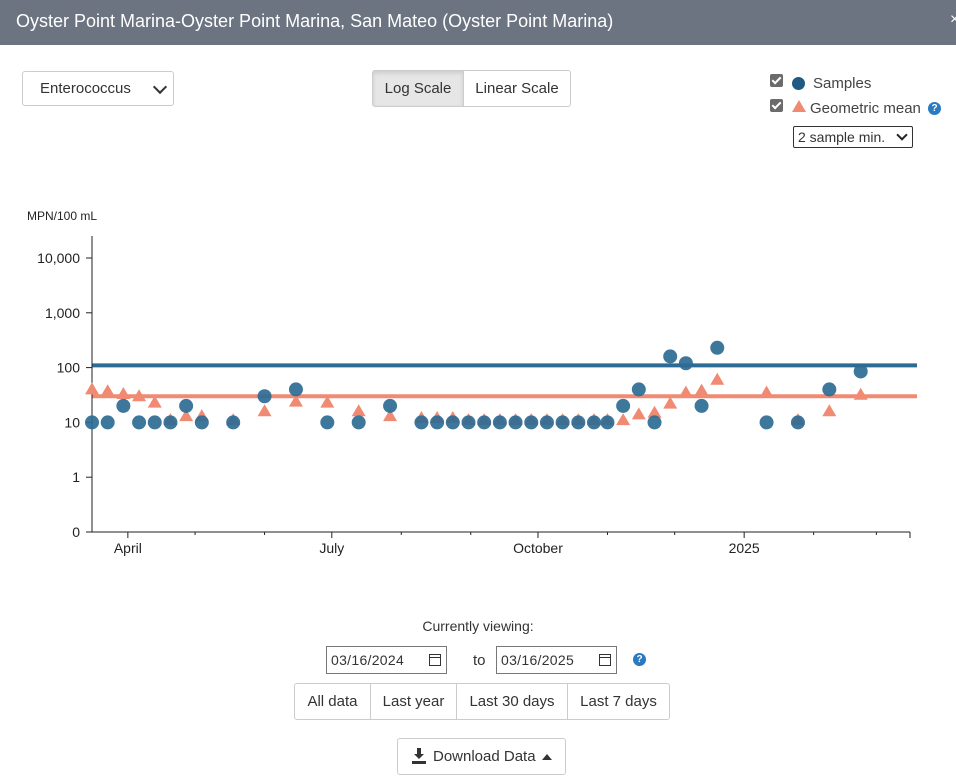 This screenshot has width=956, height=783. I want to click on caret-up-icon, so click(547, 757).